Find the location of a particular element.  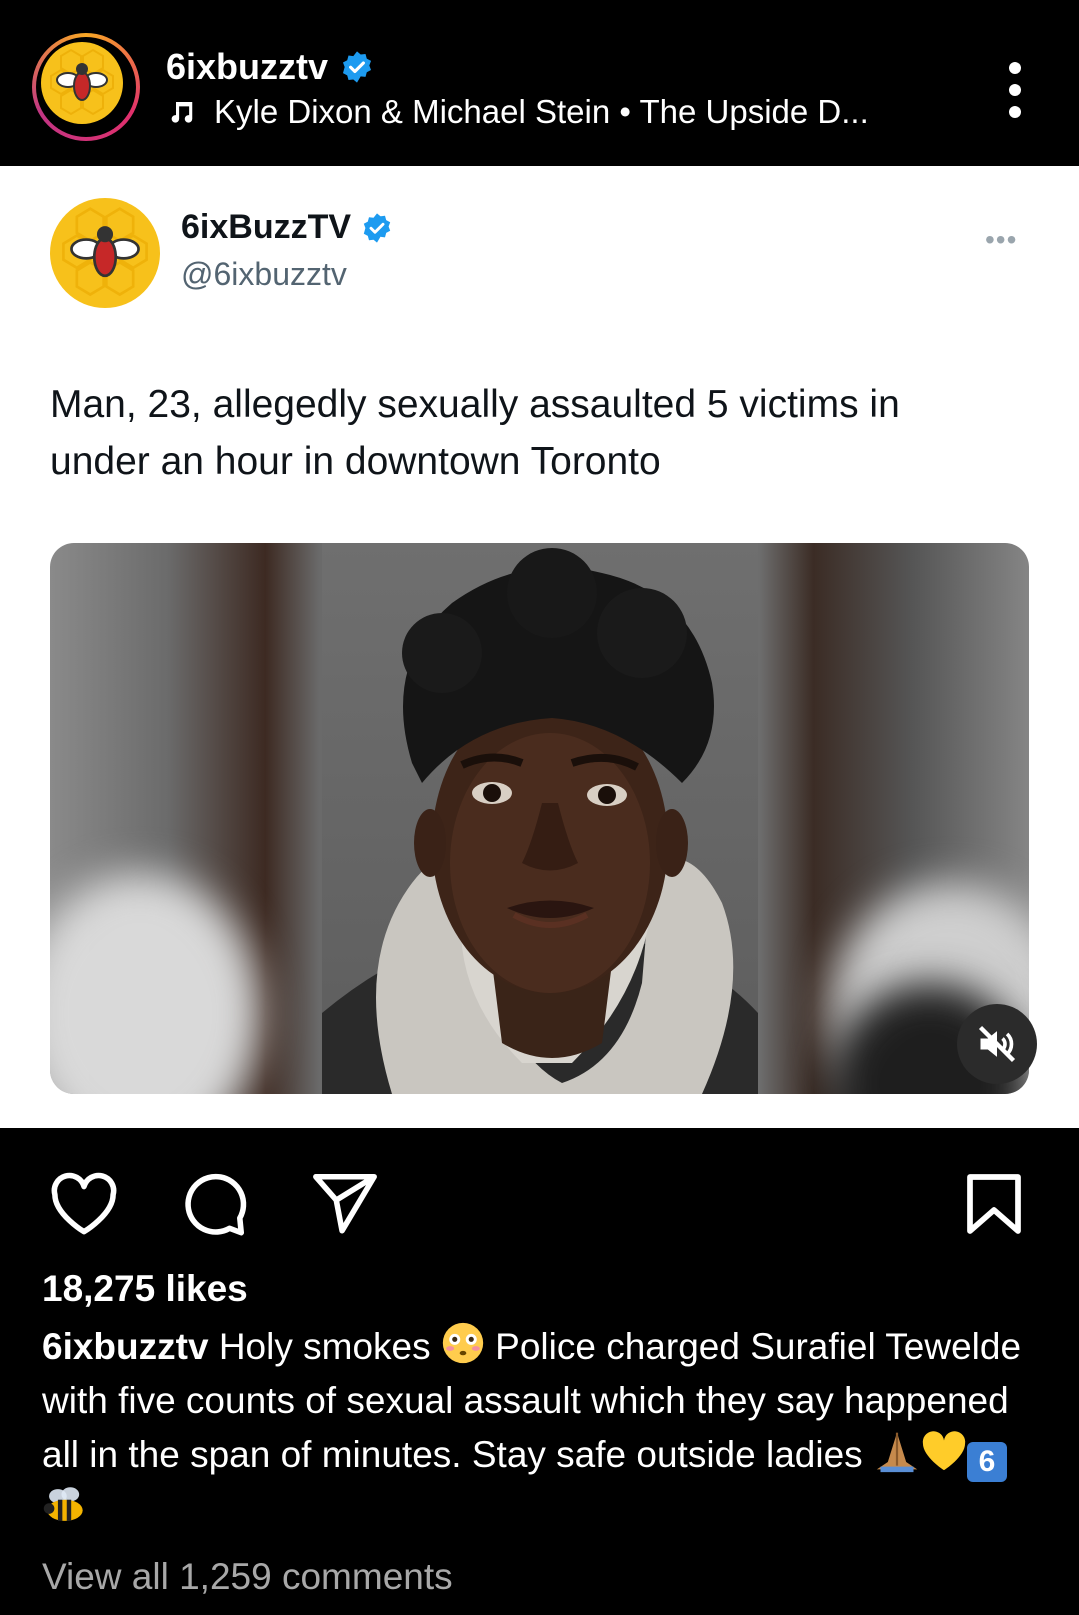

tweet-avatar is located at coordinates (105, 253).